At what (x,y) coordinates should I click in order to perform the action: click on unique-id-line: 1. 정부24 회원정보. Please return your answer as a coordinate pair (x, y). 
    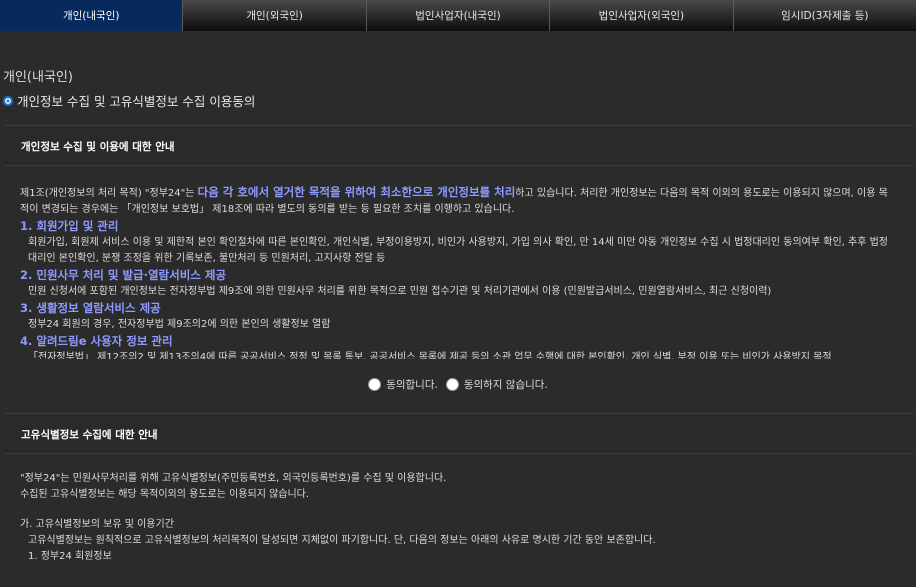
    Looking at the image, I should click on (70, 556).